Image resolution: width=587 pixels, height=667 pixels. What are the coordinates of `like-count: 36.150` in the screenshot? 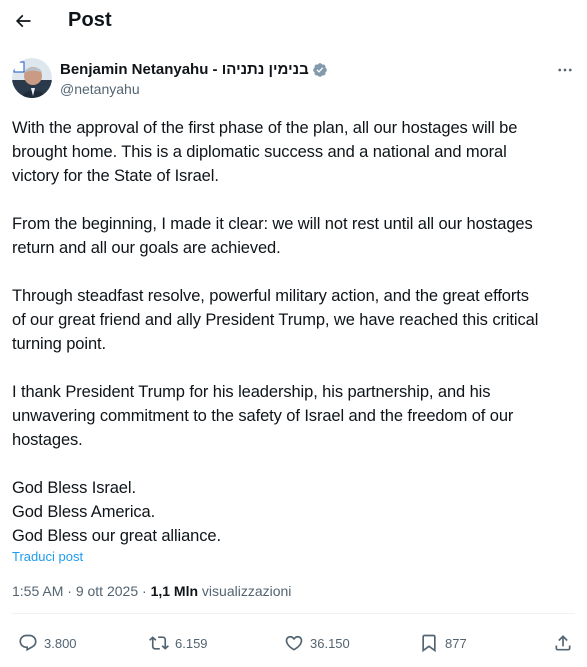 It's located at (330, 643).